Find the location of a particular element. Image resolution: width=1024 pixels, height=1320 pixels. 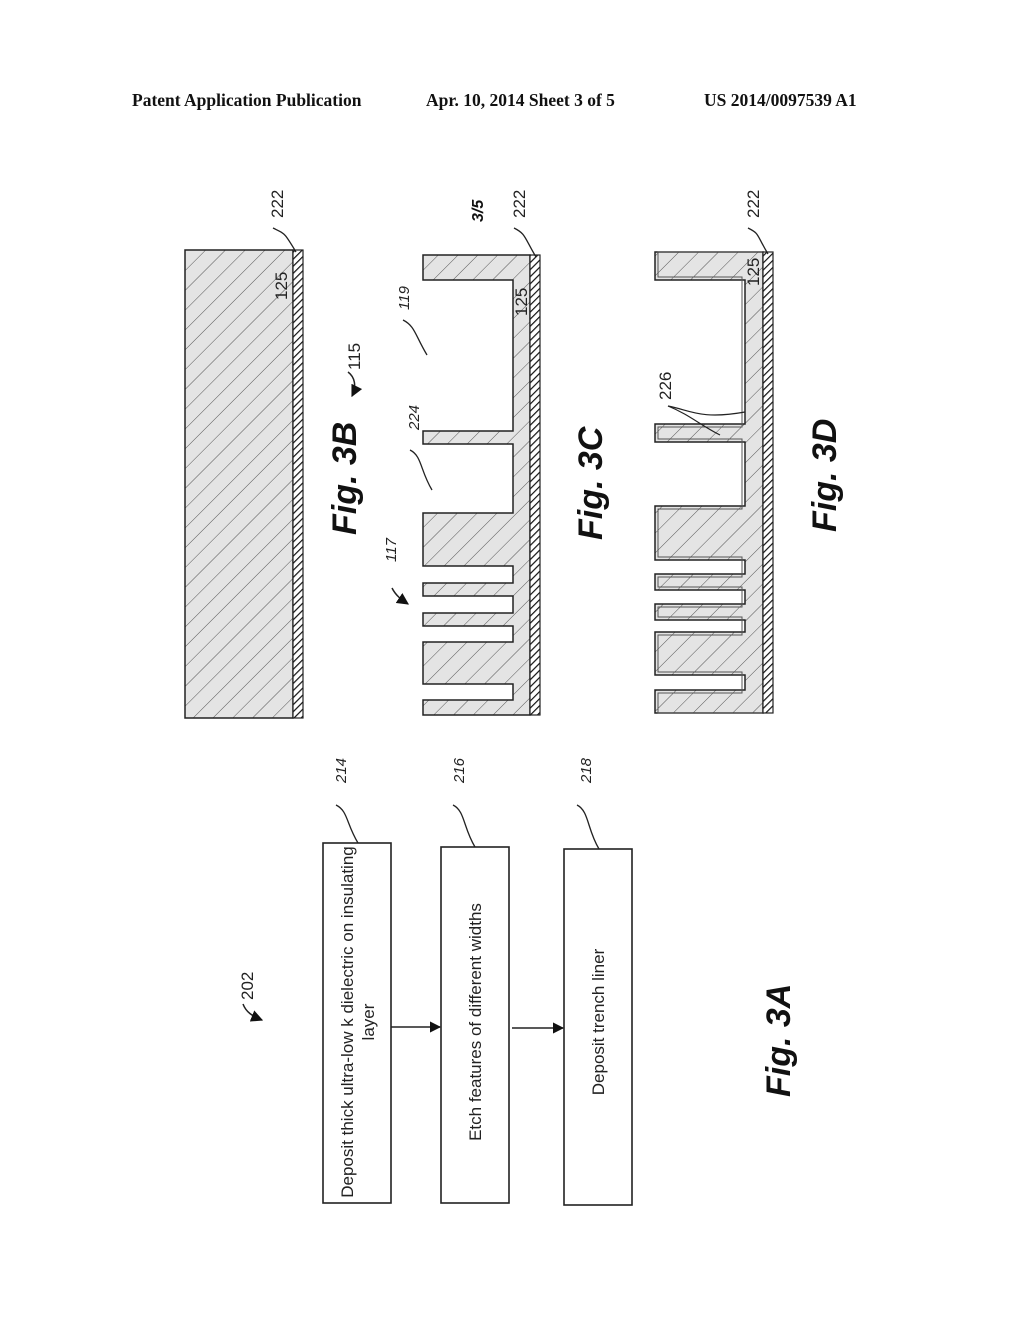

leader-222-3b is located at coordinates (284, 240).